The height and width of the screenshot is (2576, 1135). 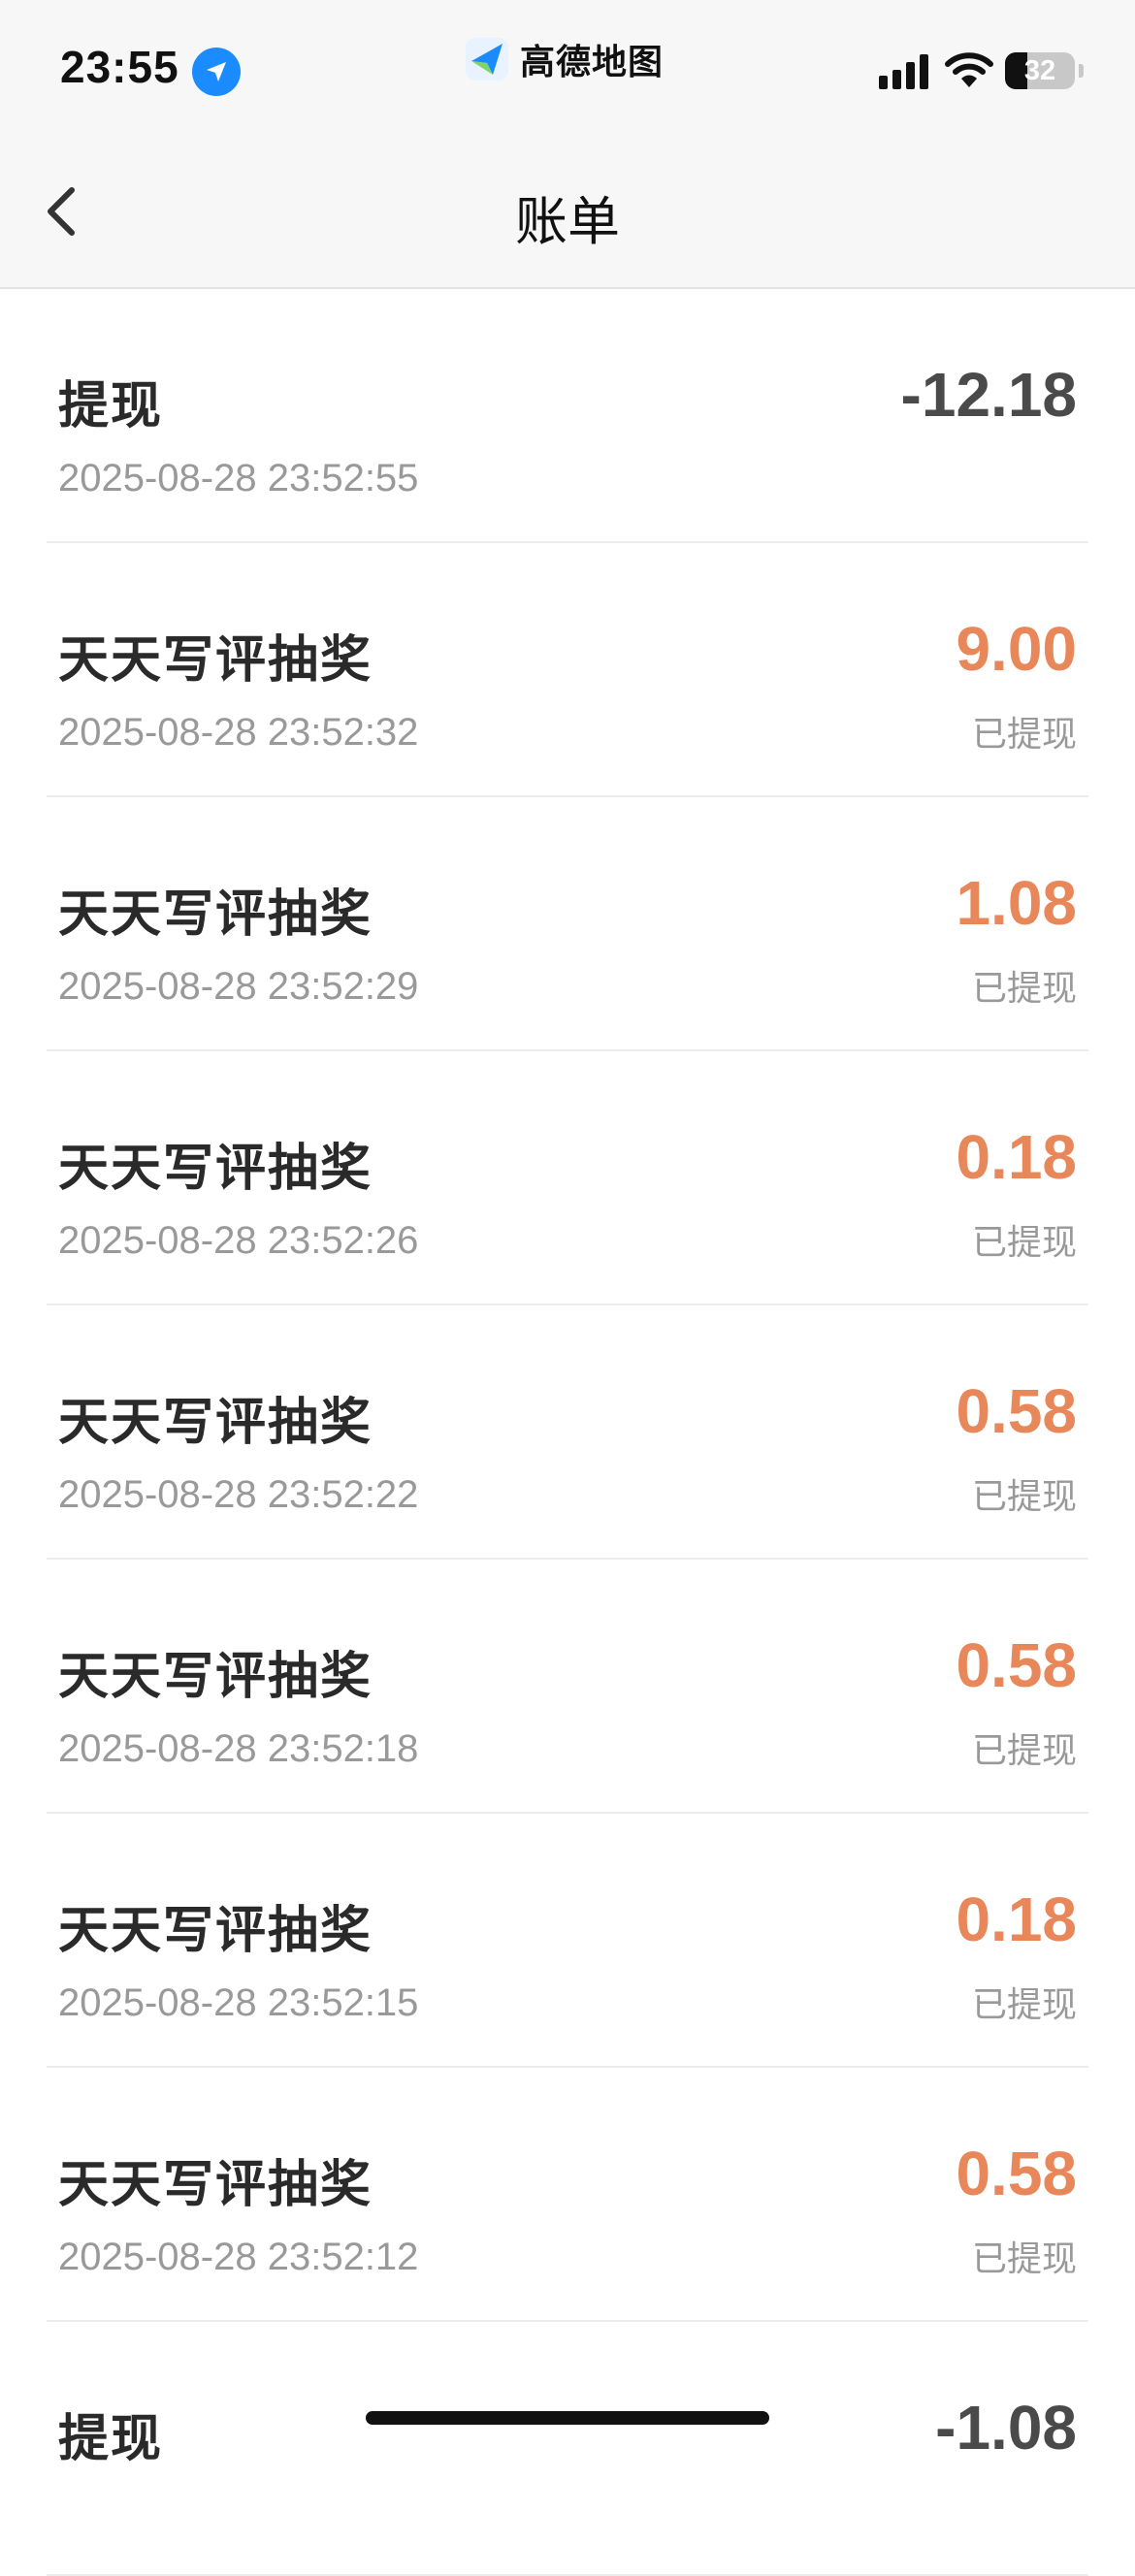 I want to click on signal-icon, so click(x=903, y=70).